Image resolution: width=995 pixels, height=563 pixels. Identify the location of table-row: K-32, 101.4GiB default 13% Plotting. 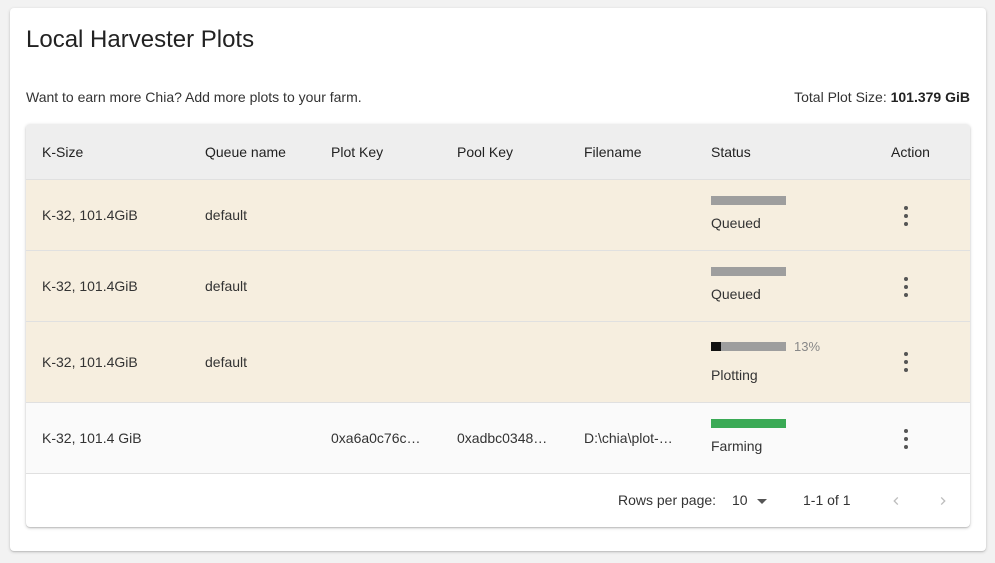
(498, 362).